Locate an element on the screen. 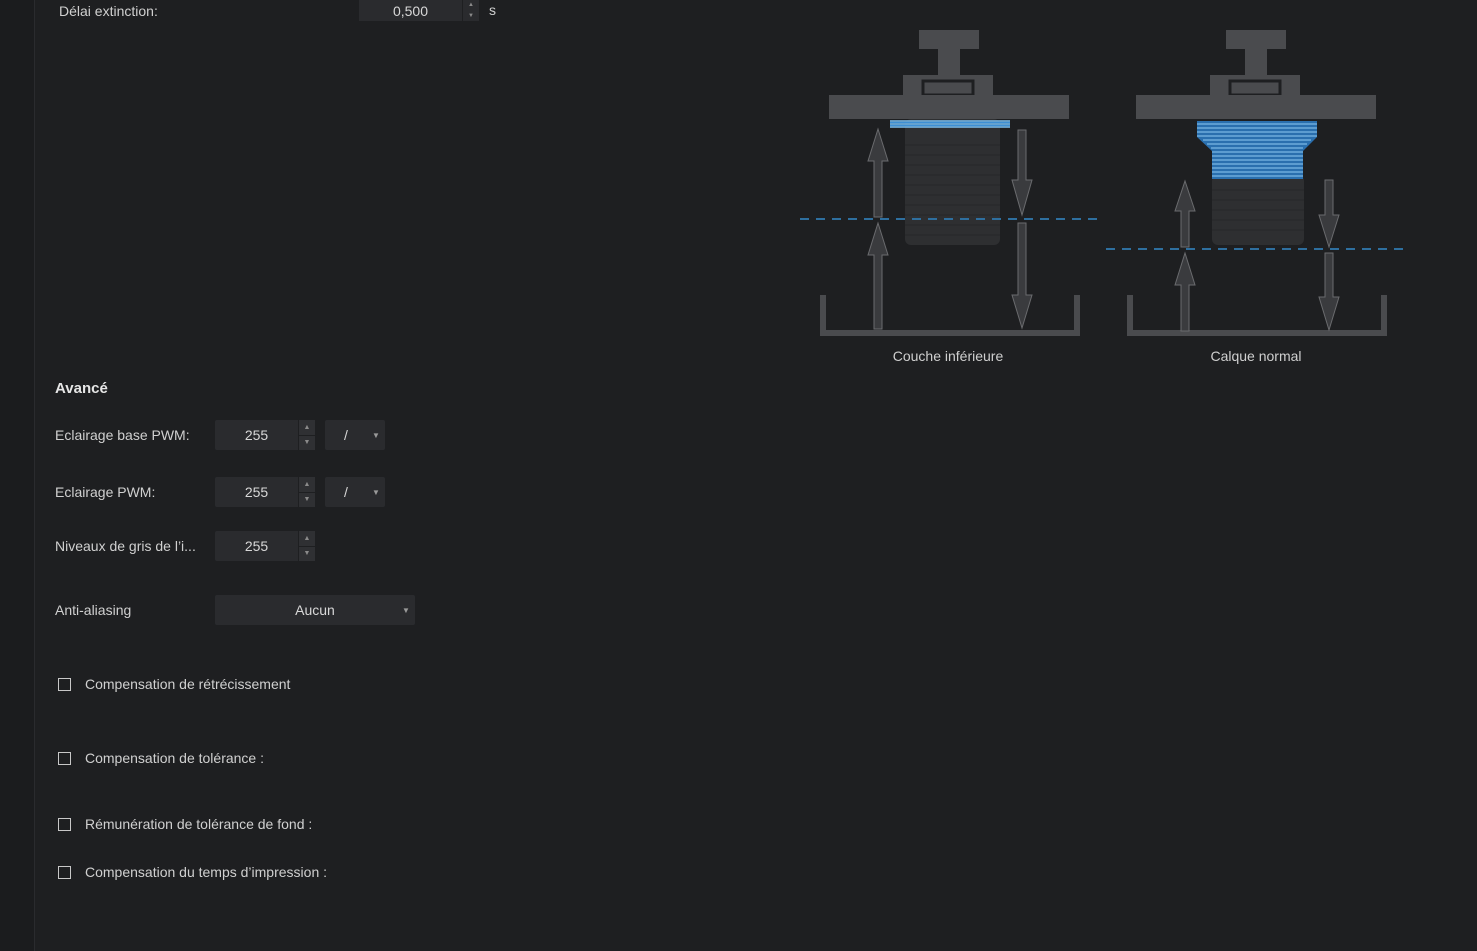 The width and height of the screenshot is (1477, 951). pwm-stepper: ▲ ▼ is located at coordinates (306, 492).